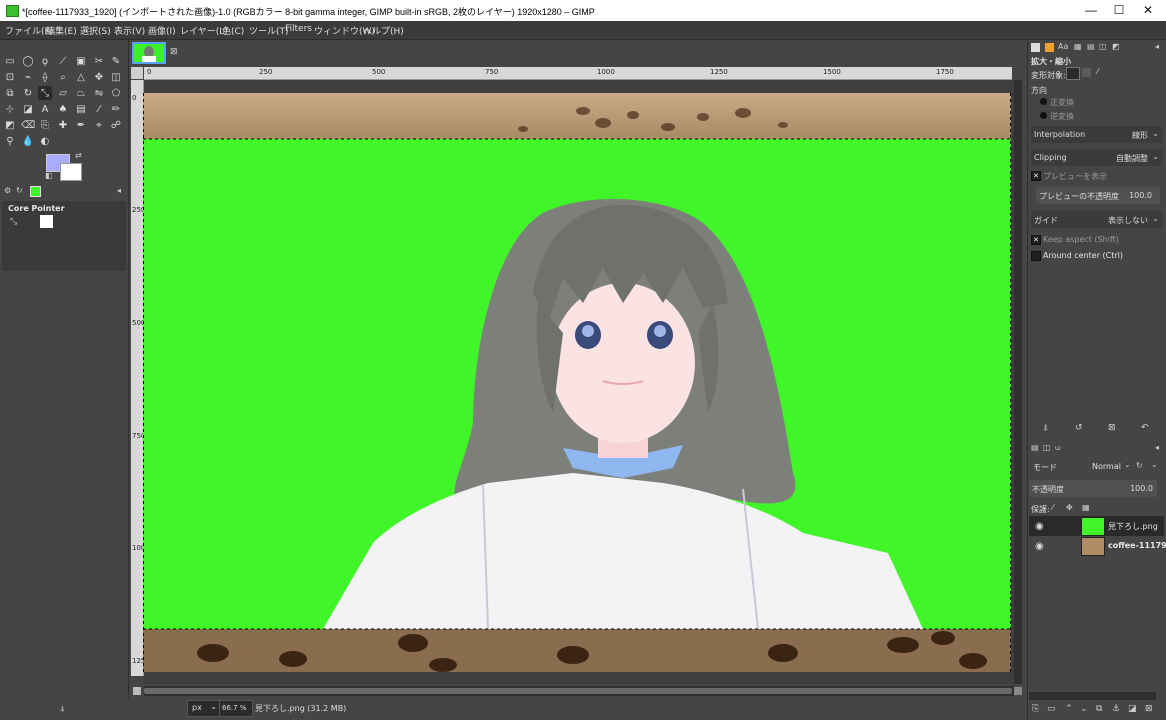  Describe the element at coordinates (236, 708) in the screenshot. I see `zoom-select: 66.7 %` at that location.